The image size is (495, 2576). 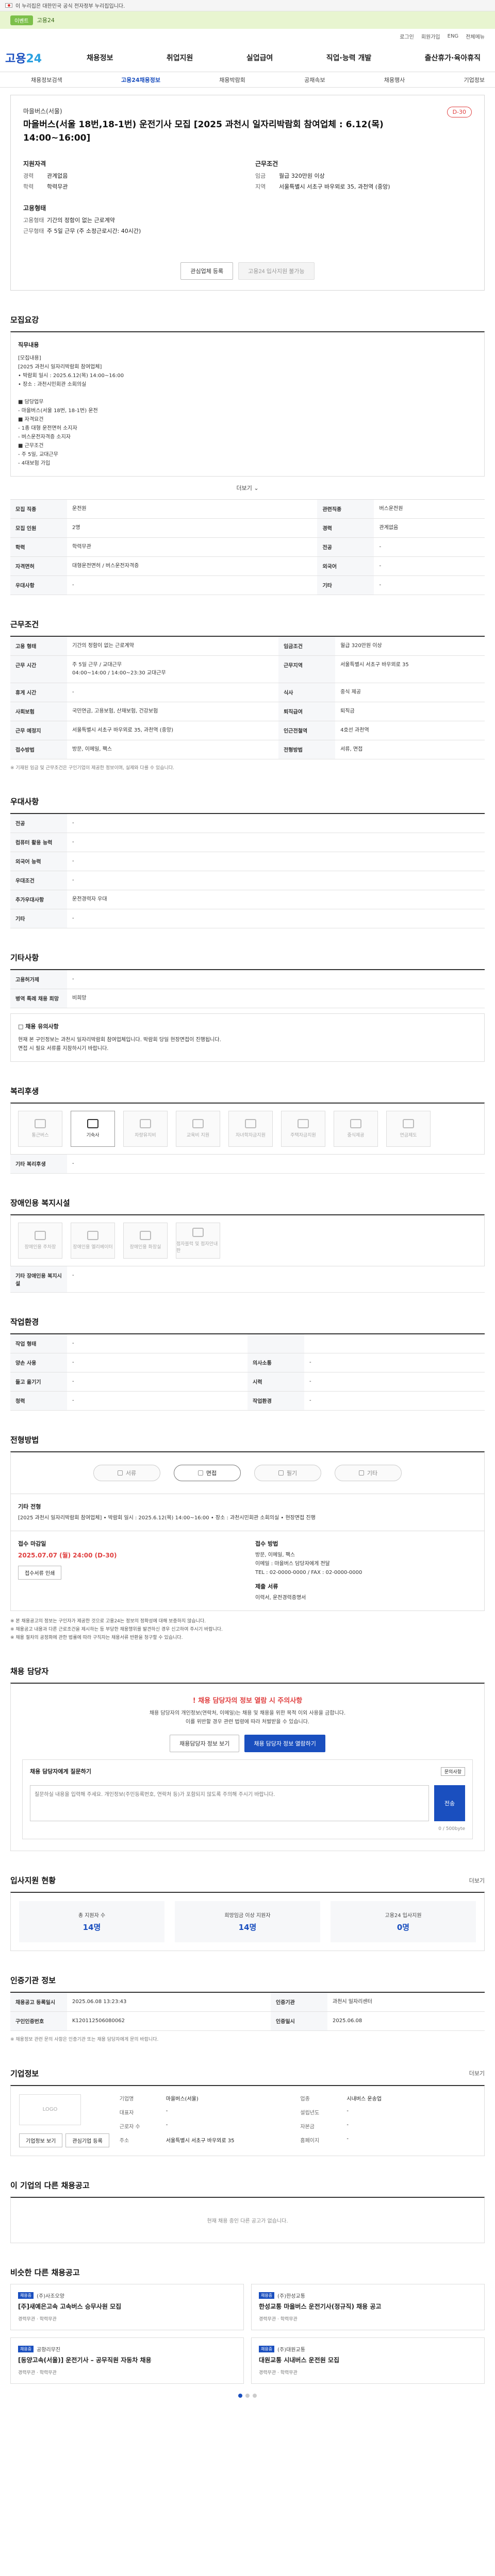 What do you see at coordinates (276, 271) in the screenshot?
I see `apply-button: 고용24 입사지원 불가능` at bounding box center [276, 271].